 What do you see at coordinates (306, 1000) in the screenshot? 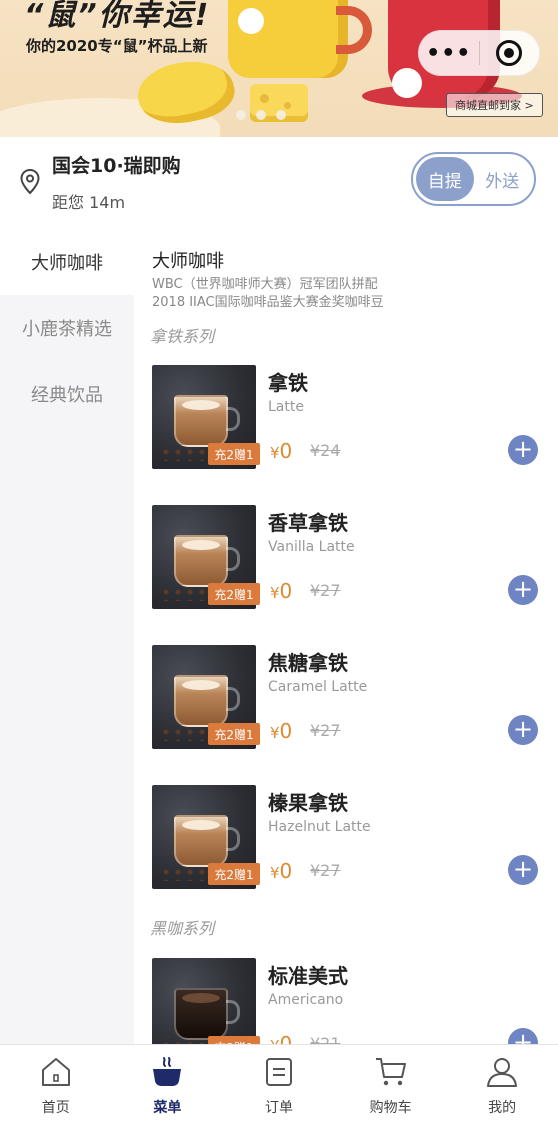
I see `product-english-name: Americano` at bounding box center [306, 1000].